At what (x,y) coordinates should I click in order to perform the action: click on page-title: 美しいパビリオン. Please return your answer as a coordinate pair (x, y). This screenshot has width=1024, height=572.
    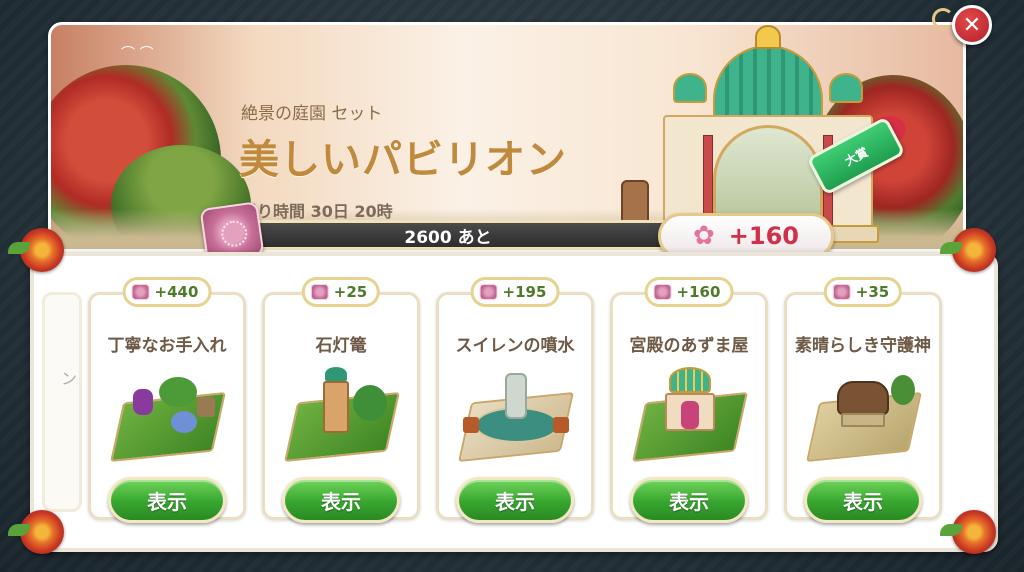
    Looking at the image, I should click on (403, 160).